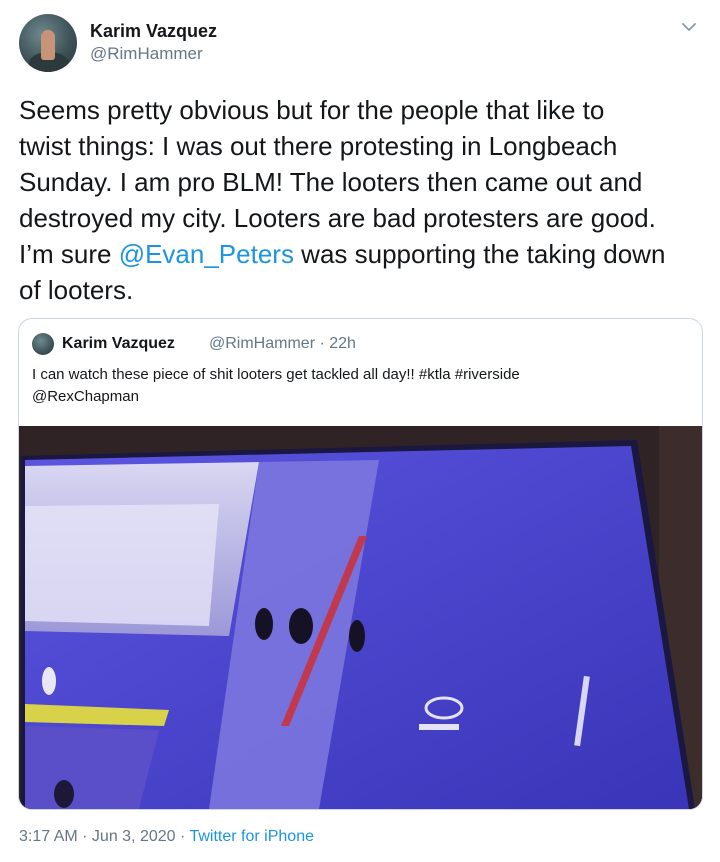 The width and height of the screenshot is (720, 862). What do you see at coordinates (118, 343) in the screenshot?
I see `quoted-author-name: Karim Vazquez` at bounding box center [118, 343].